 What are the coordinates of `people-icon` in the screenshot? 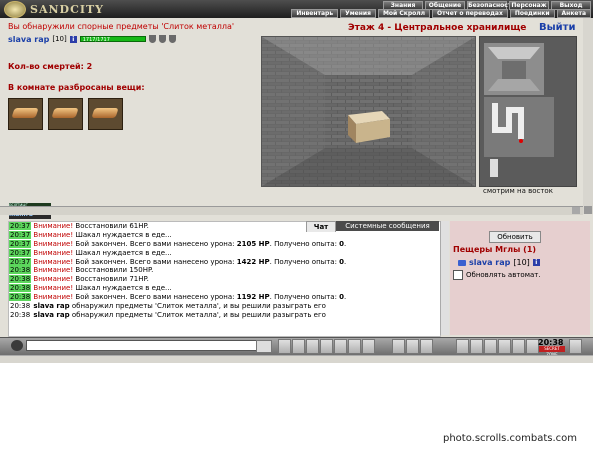 It's located at (412, 346).